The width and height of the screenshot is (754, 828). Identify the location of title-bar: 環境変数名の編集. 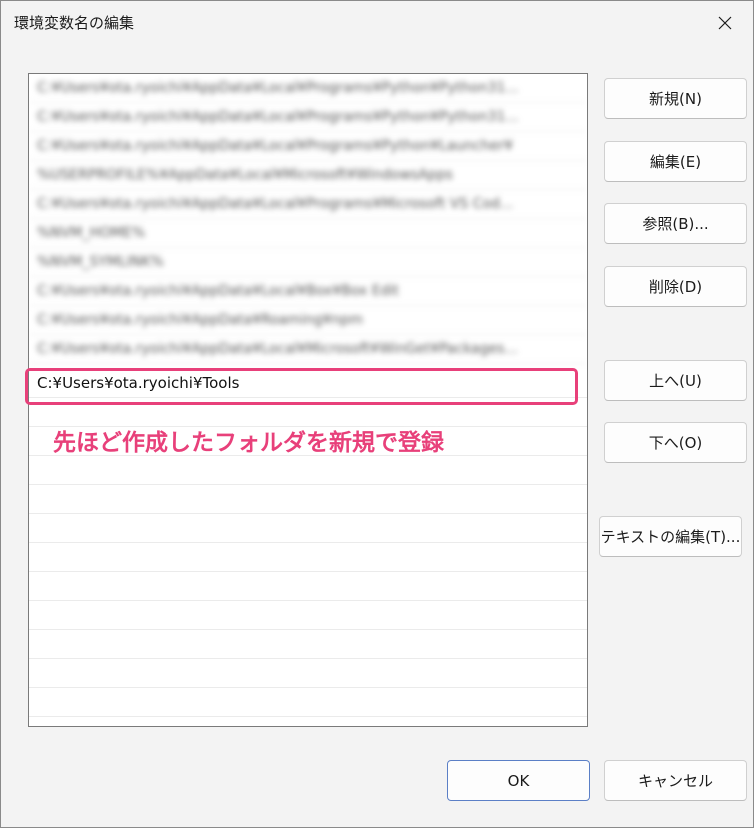
(377, 23).